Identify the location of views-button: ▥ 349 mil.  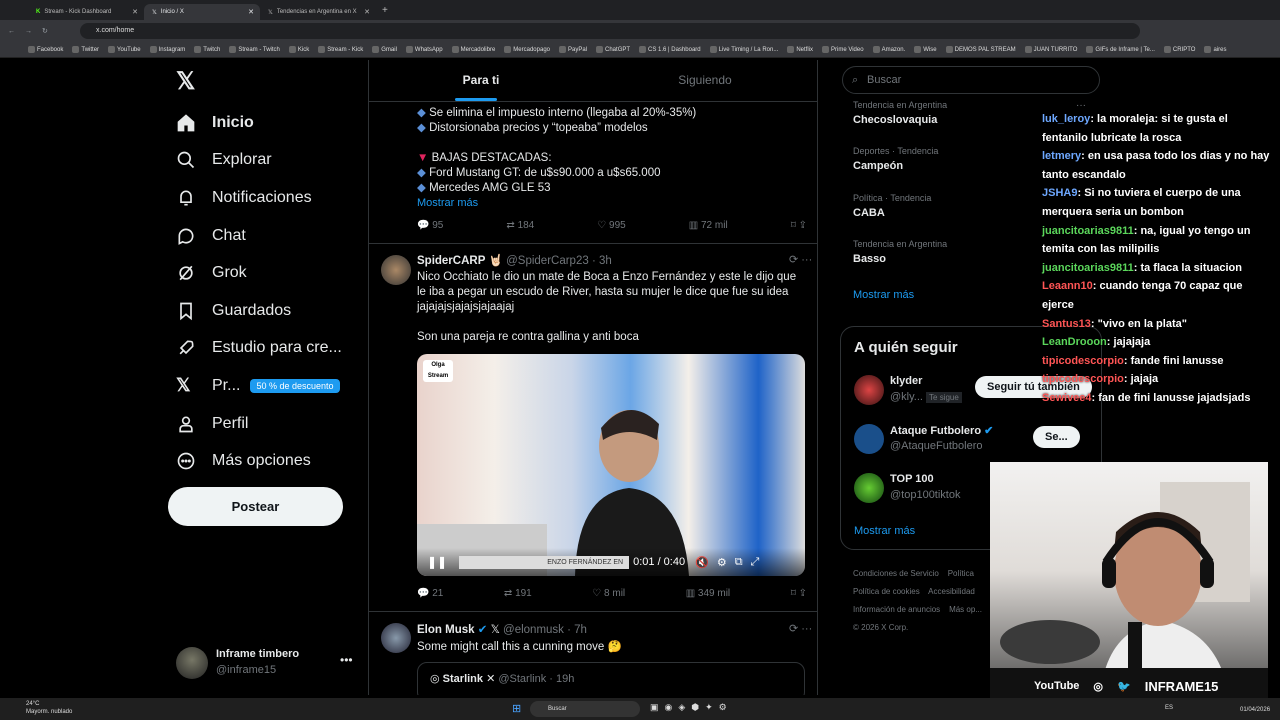
(708, 593).